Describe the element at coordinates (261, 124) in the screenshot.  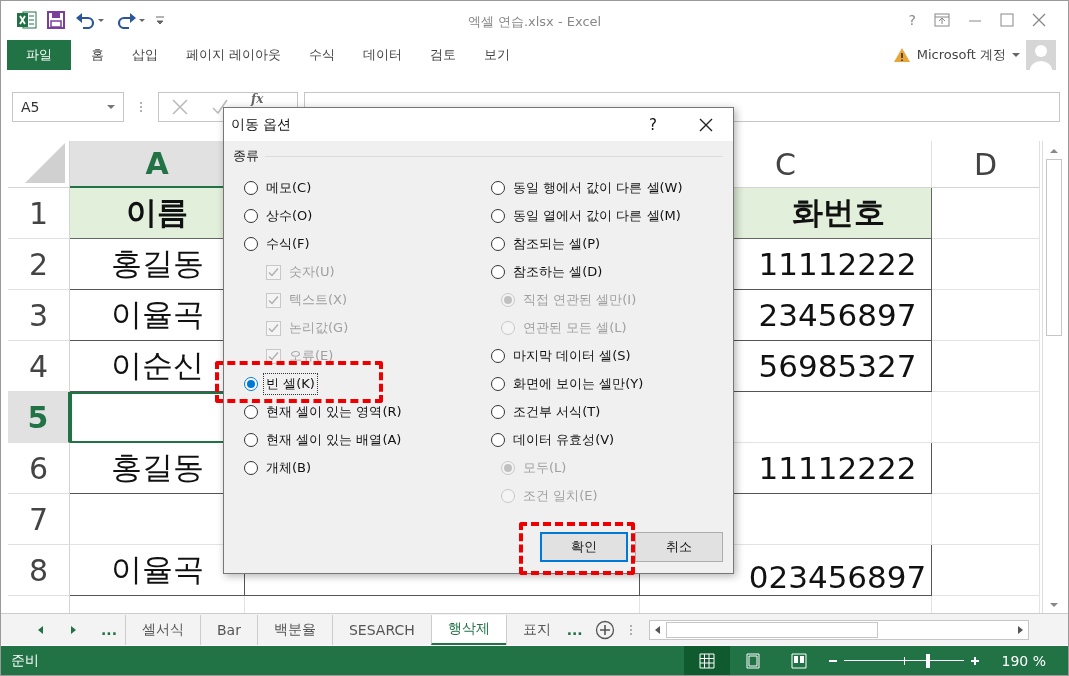
I see `dialog-title: 이동 옵션` at that location.